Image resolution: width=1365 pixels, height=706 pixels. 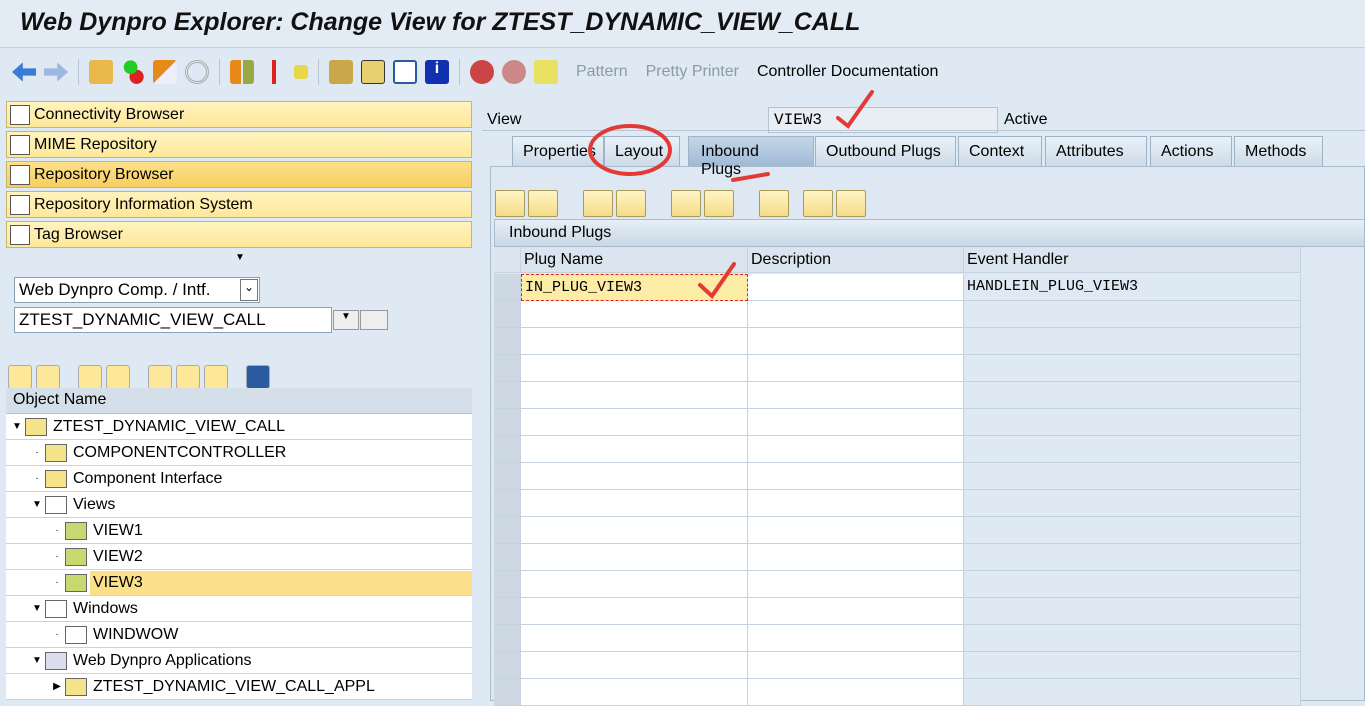 What do you see at coordinates (197, 72) in the screenshot?
I see `where-used-icon` at bounding box center [197, 72].